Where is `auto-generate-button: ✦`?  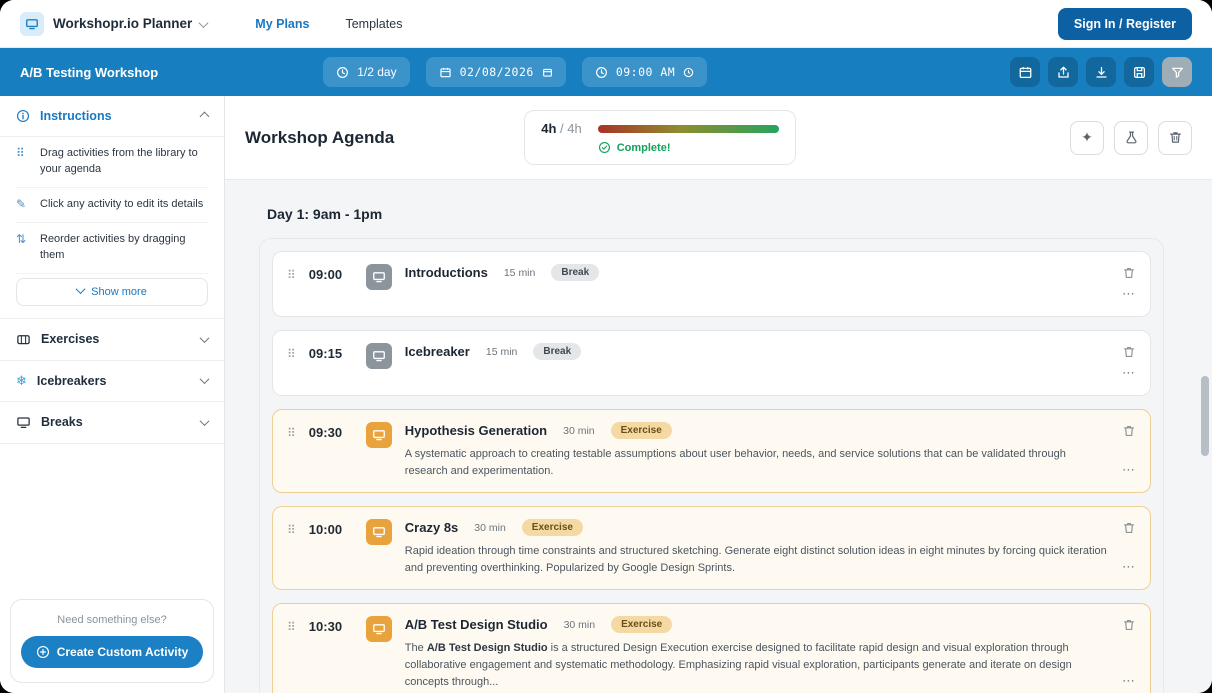
auto-generate-button: ✦ is located at coordinates (1087, 137).